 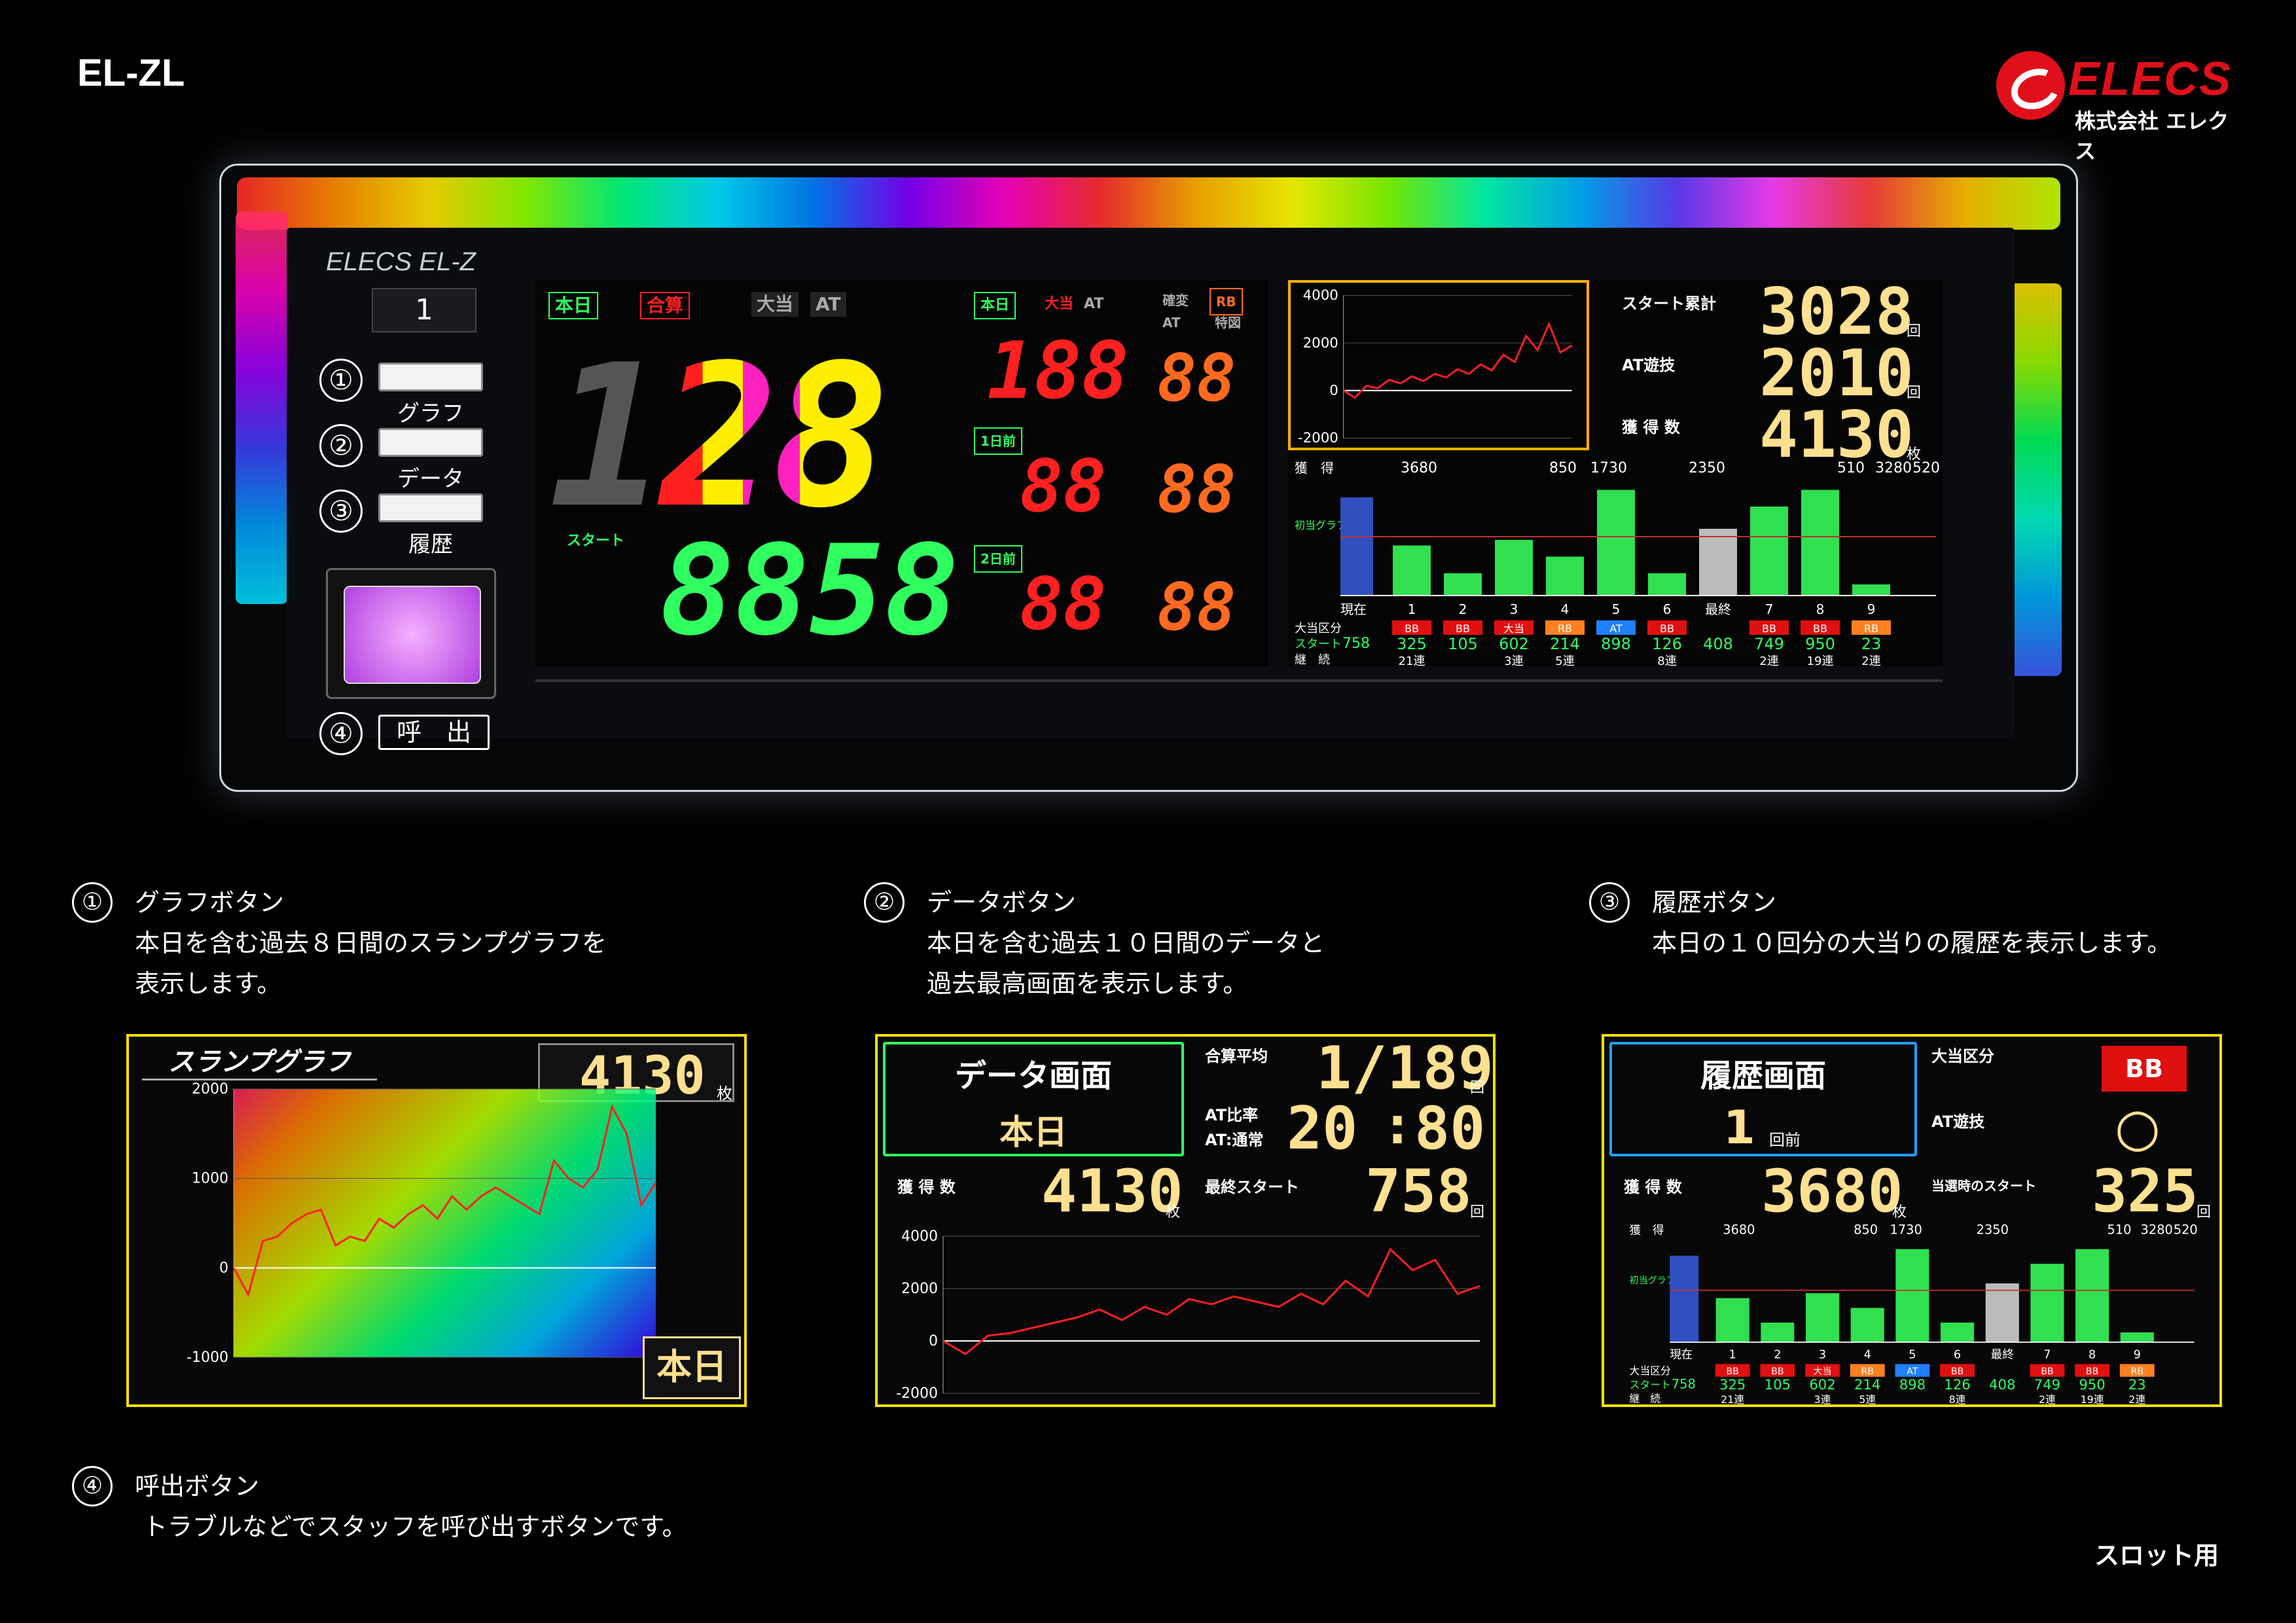 What do you see at coordinates (917, 1394) in the screenshot?
I see `y-tick-label: -2000` at bounding box center [917, 1394].